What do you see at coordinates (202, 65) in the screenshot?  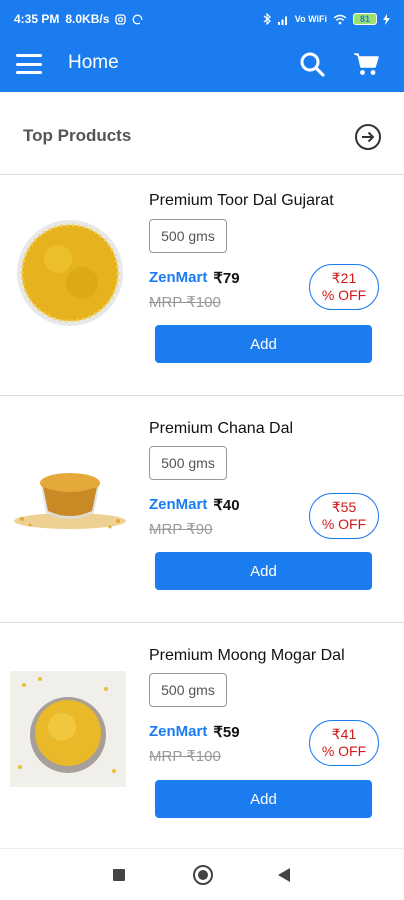 I see `app-bar: Home` at bounding box center [202, 65].